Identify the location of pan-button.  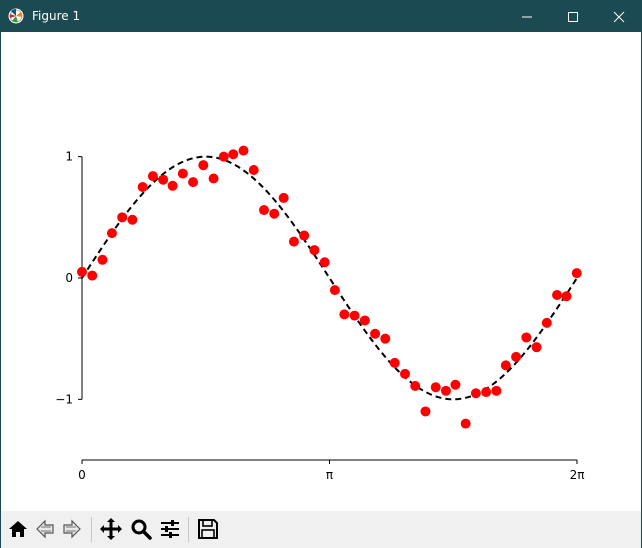
(111, 529).